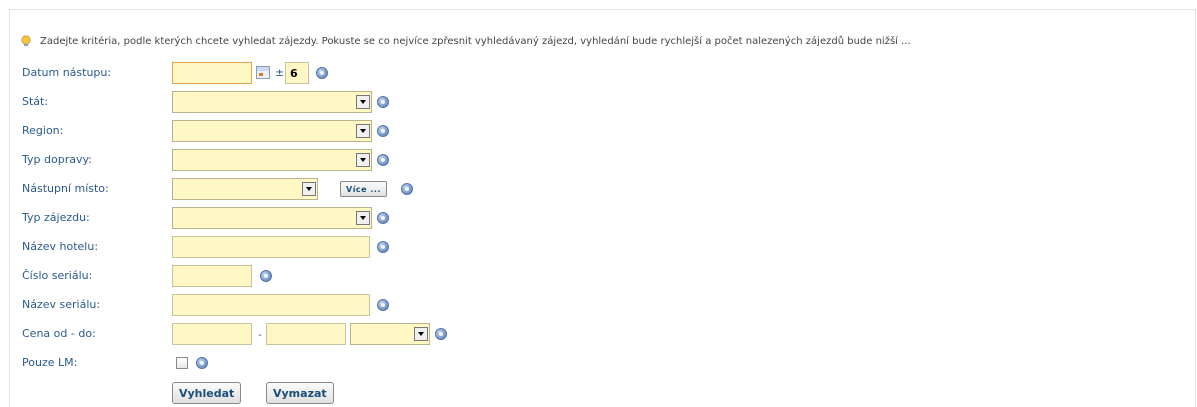 The width and height of the screenshot is (1197, 407). Describe the element at coordinates (602, 334) in the screenshot. I see `row-cena: Cena od - do: -` at that location.